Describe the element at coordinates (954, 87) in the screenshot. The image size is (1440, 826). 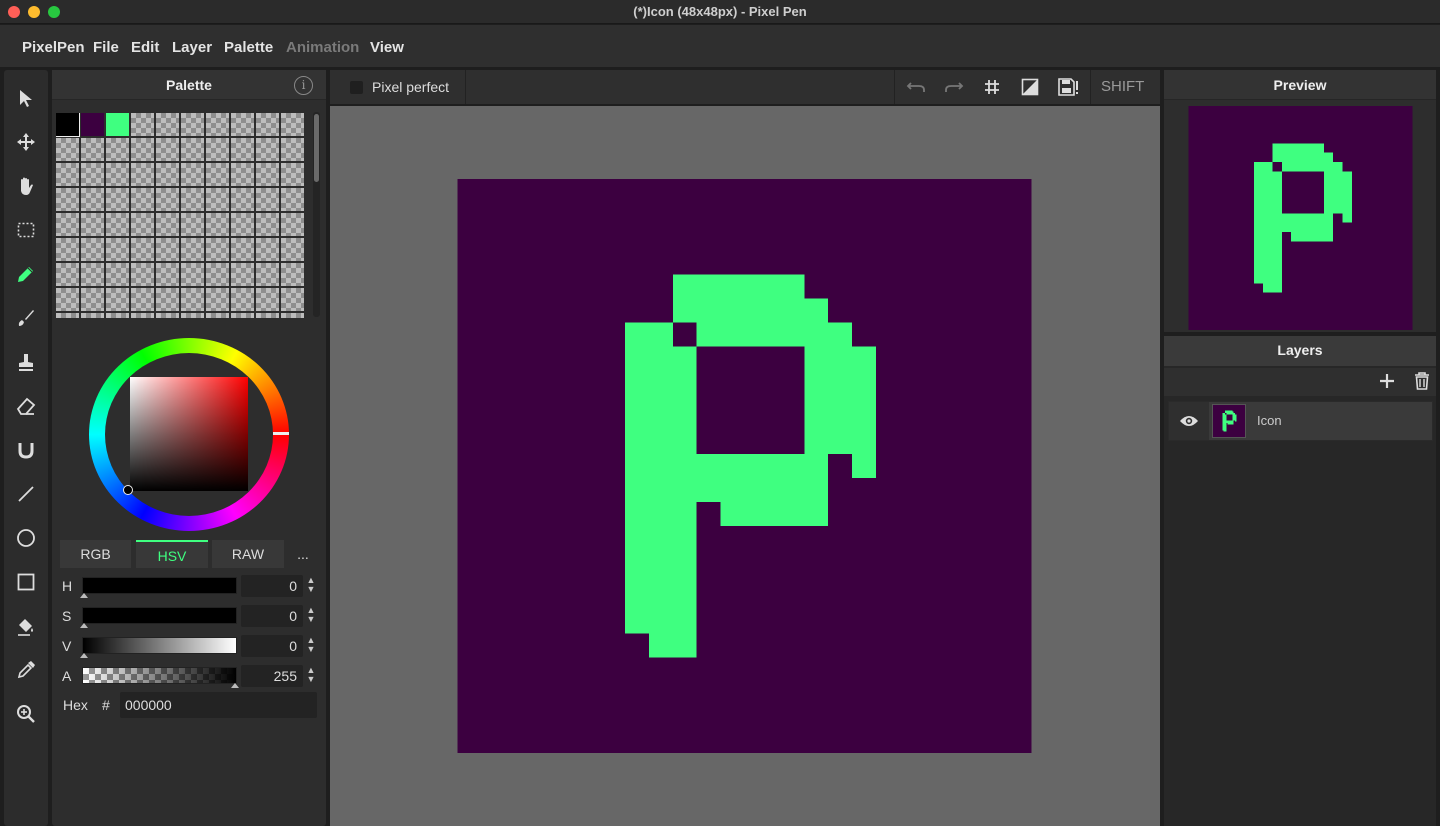
I see `redo-button` at that location.